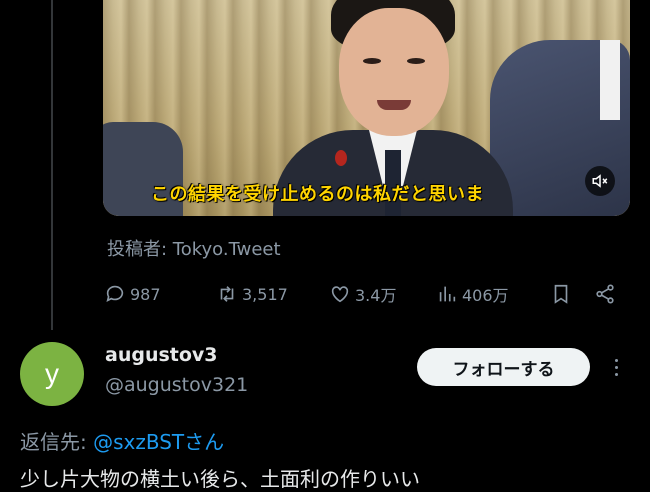 Image resolution: width=650 pixels, height=492 pixels. I want to click on tweet-action-bar: 987 3,517 3.4万 406万, so click(364, 294).